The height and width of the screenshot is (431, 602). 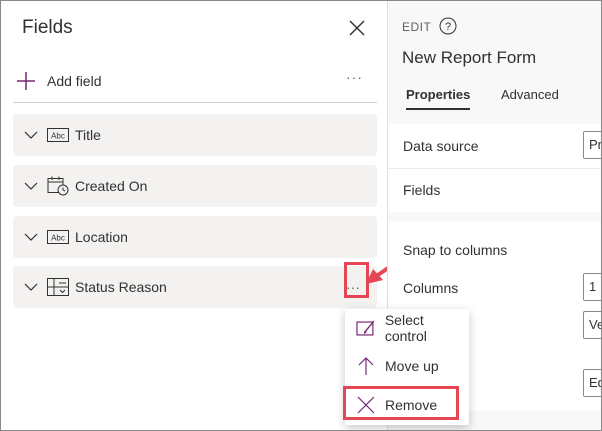 I want to click on plus-icon, so click(x=26, y=81).